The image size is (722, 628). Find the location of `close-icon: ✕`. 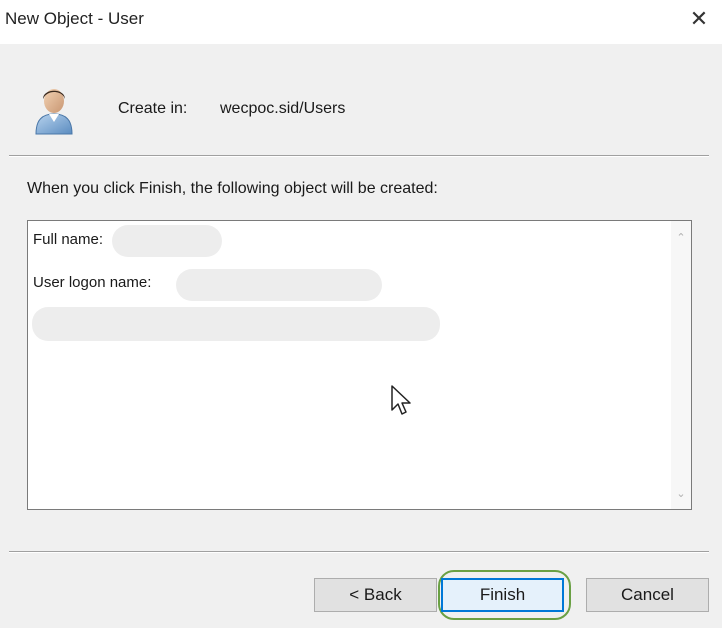

close-icon: ✕ is located at coordinates (699, 18).